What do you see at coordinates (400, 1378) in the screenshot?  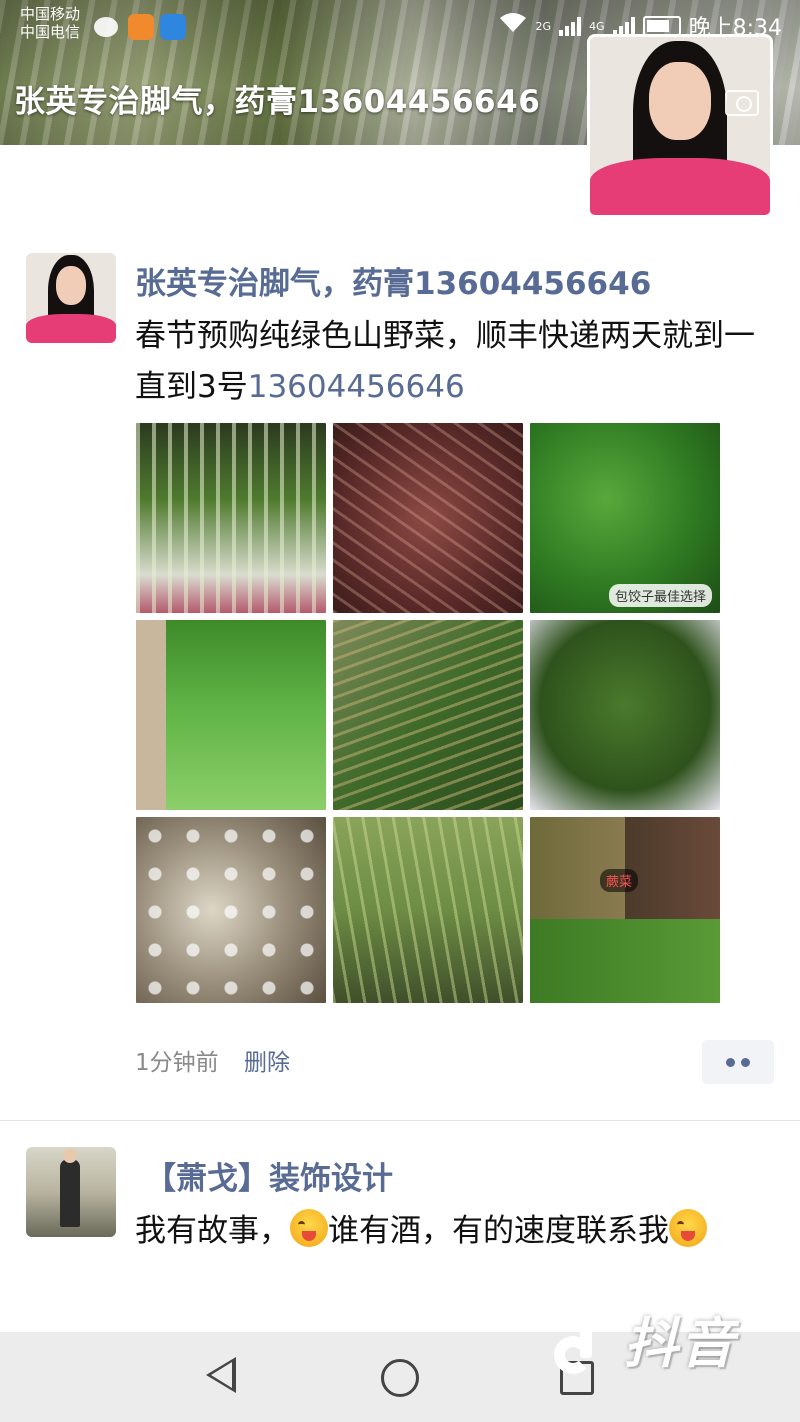 I see `home-icon` at bounding box center [400, 1378].